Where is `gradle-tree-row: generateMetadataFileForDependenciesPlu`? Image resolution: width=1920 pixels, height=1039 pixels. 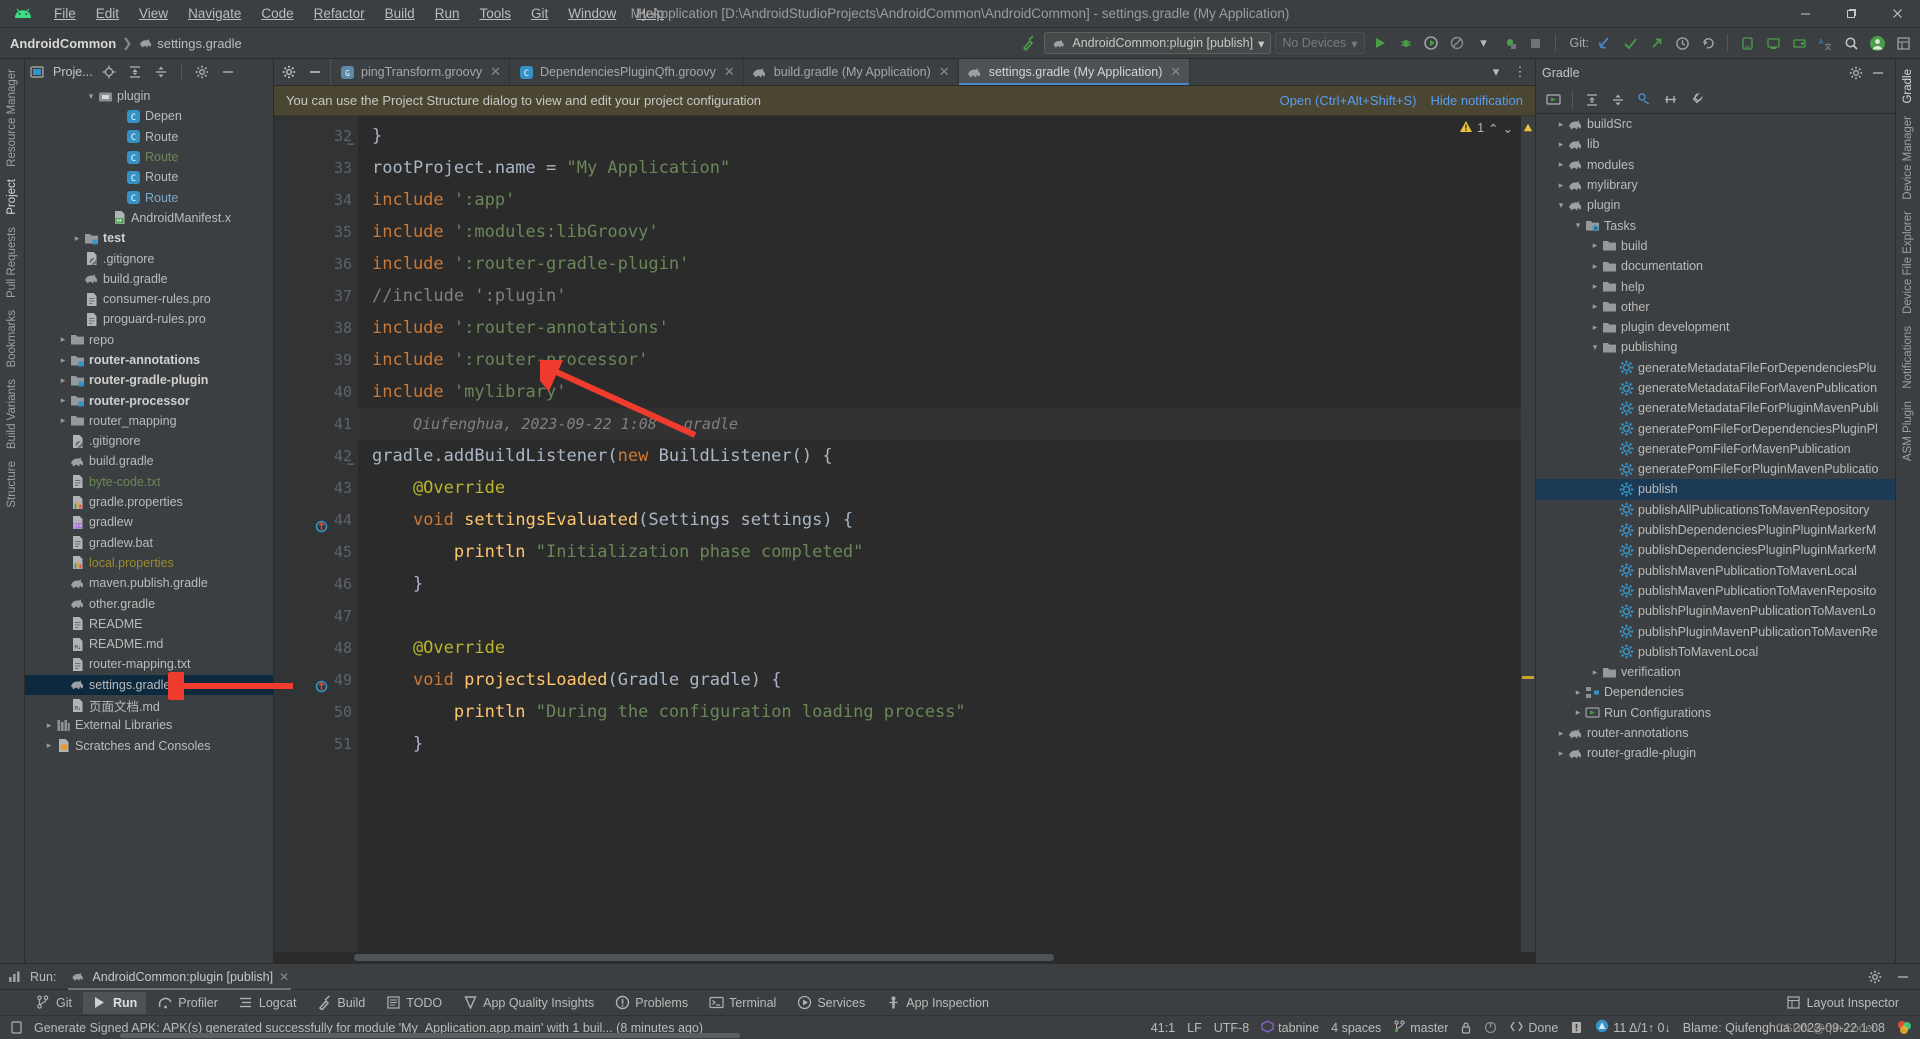
gradle-tree-row: generateMetadataFileForDependenciesPlu is located at coordinates (1715, 368).